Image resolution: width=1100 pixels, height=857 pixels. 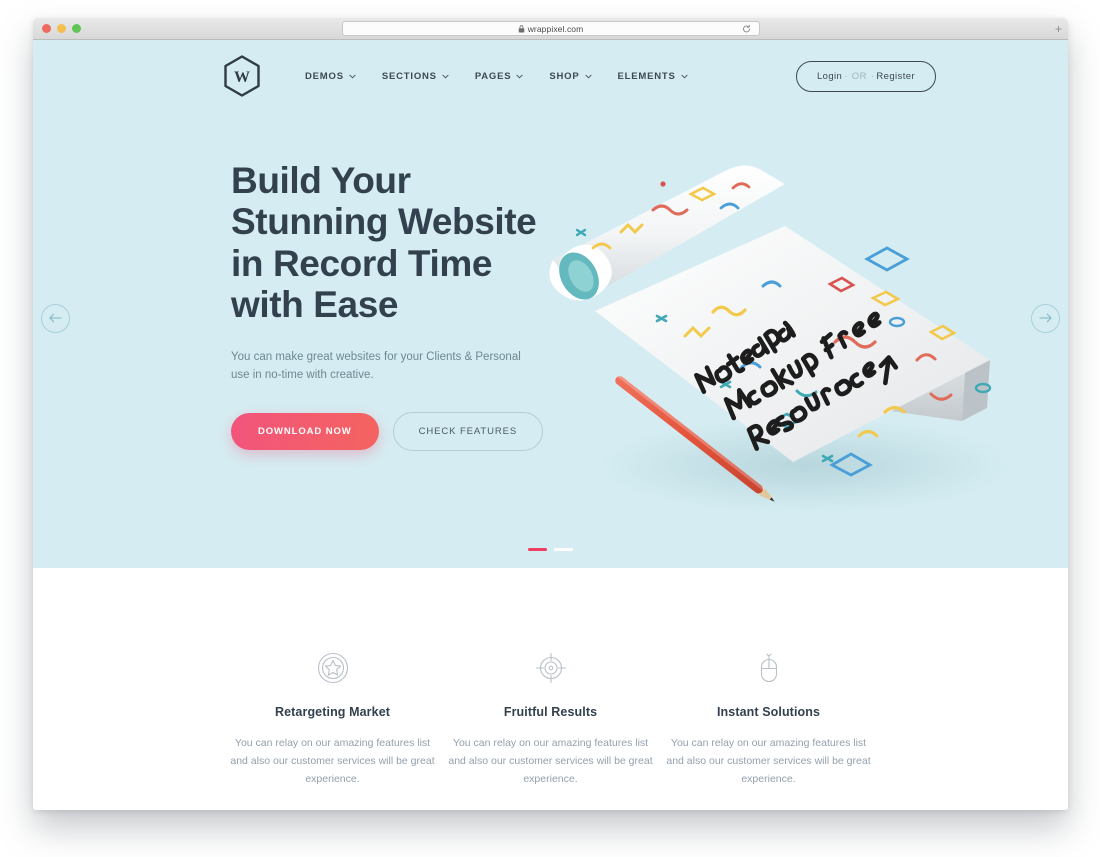 I want to click on feature-title: Instant Solutions, so click(x=768, y=712).